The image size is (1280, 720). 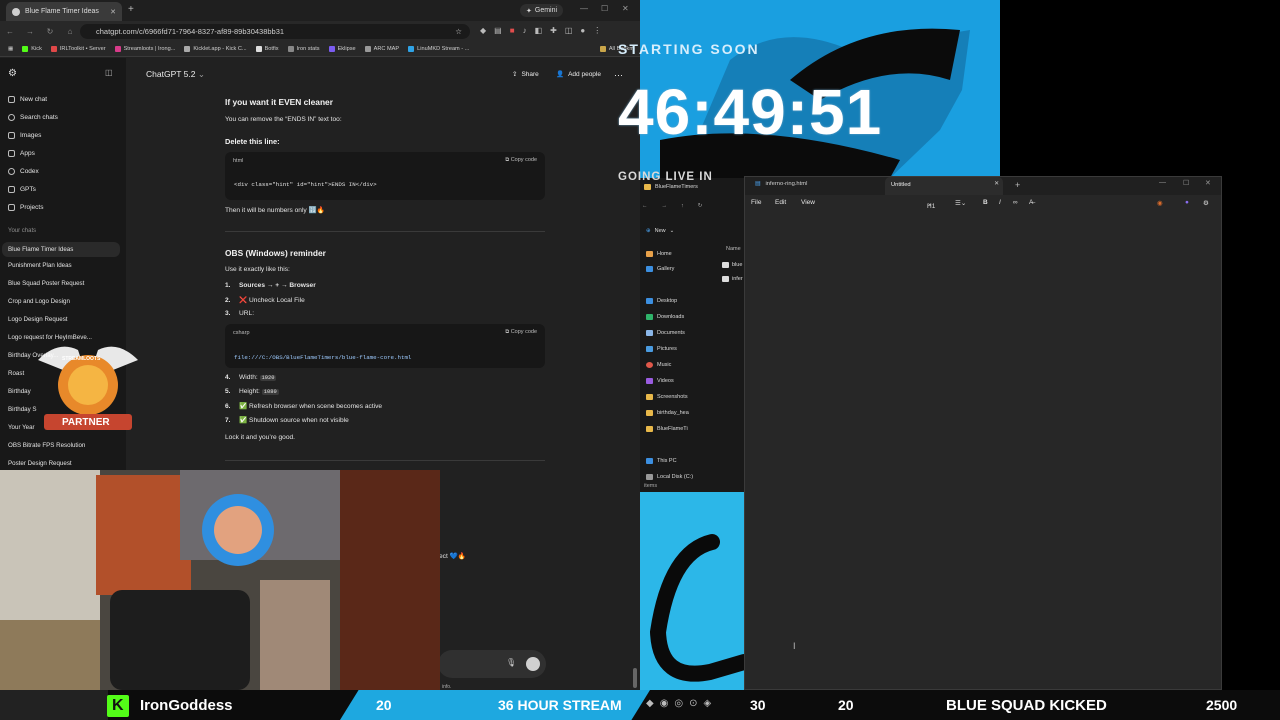 I want to click on bookmark: ARC MAP, so click(x=381, y=49).